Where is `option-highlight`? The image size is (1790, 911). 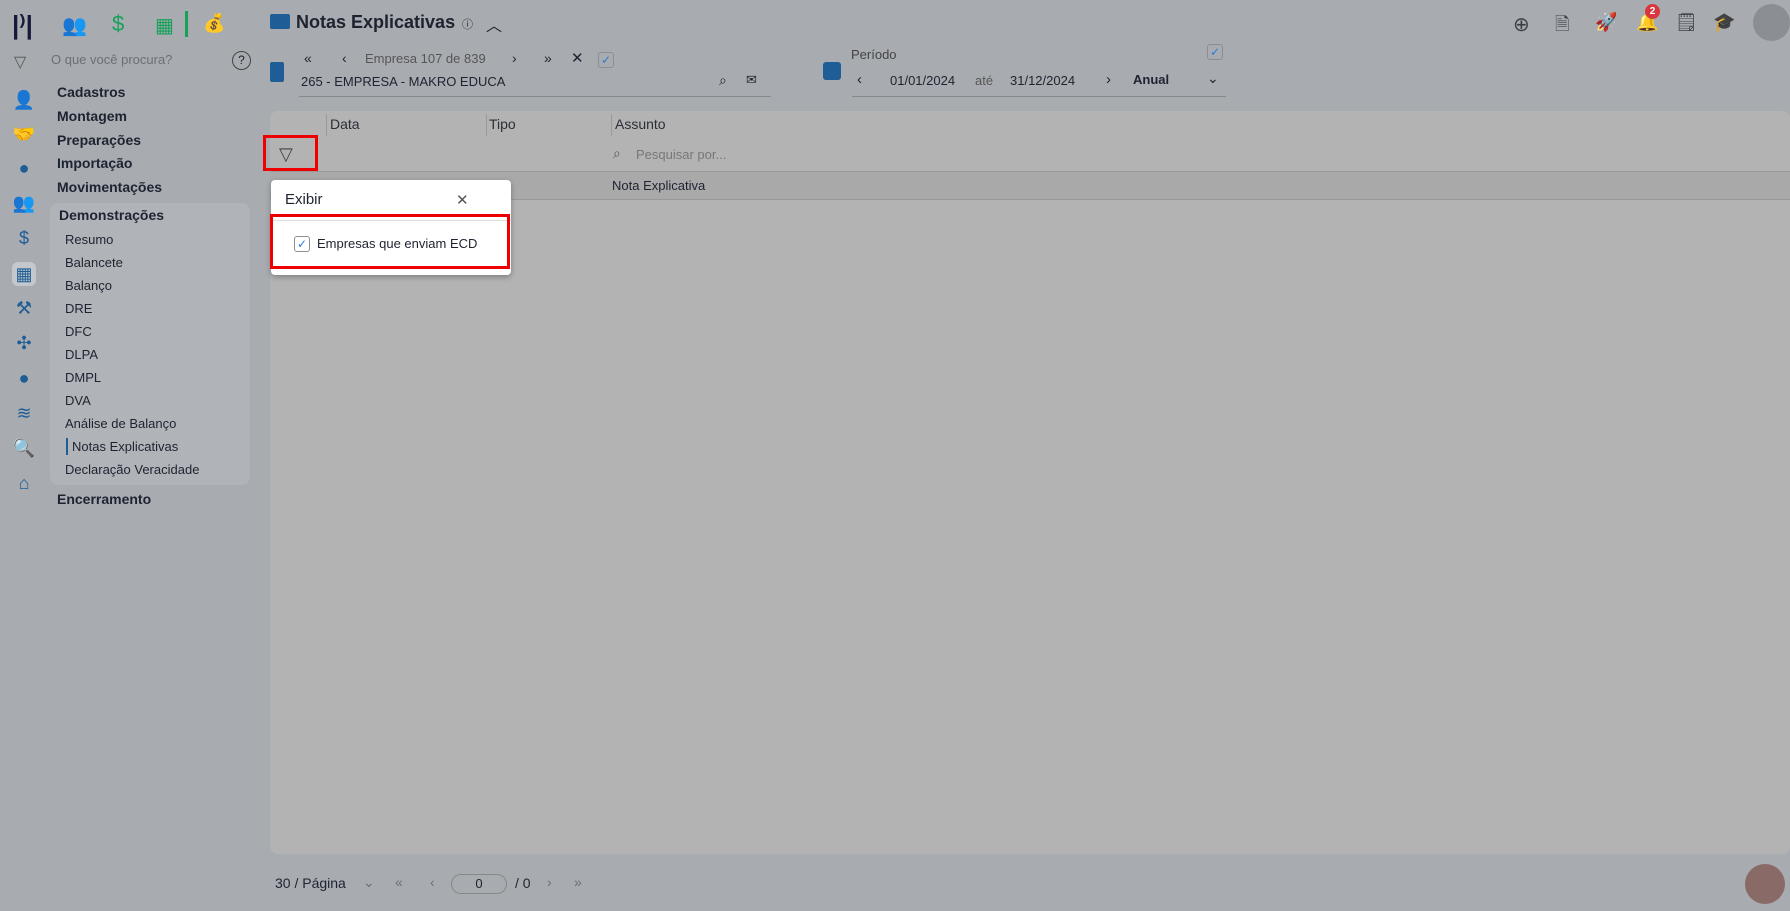 option-highlight is located at coordinates (390, 241).